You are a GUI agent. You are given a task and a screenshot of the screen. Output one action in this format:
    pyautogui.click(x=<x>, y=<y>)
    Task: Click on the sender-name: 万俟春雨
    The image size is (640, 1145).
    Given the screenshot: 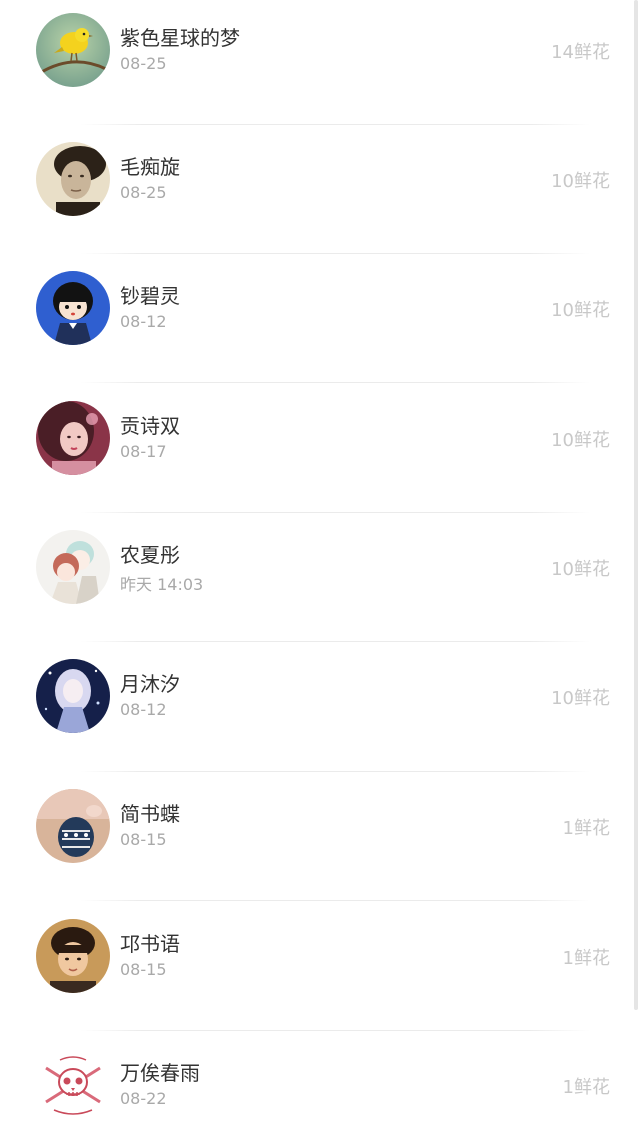 What is the action you would take?
    pyautogui.click(x=160, y=1073)
    